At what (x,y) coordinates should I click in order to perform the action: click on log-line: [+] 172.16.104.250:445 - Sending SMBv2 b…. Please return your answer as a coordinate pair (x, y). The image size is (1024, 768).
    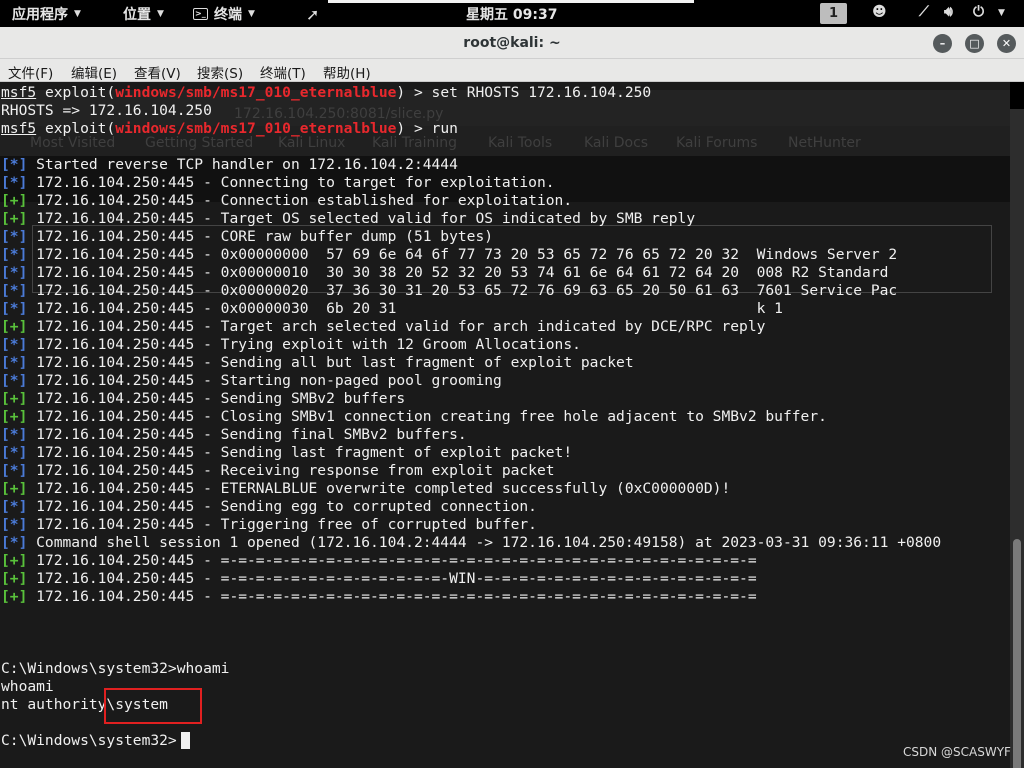
    Looking at the image, I should click on (501, 399).